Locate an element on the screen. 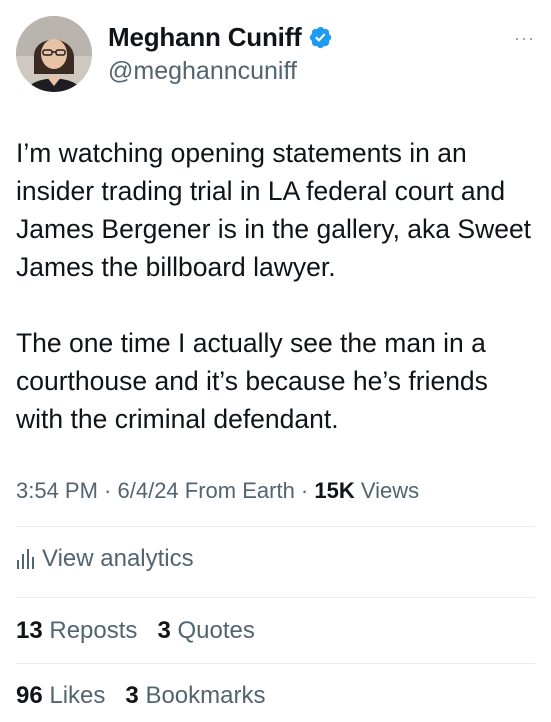 Image resolution: width=551 pixels, height=722 pixels. avatar is located at coordinates (54, 54).